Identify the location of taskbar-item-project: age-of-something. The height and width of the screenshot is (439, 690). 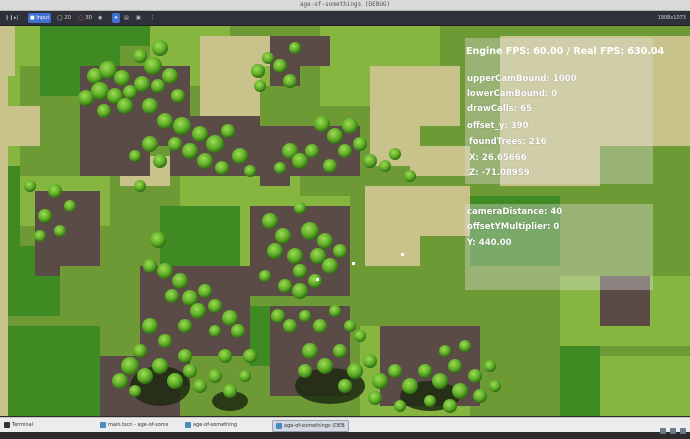
(211, 425).